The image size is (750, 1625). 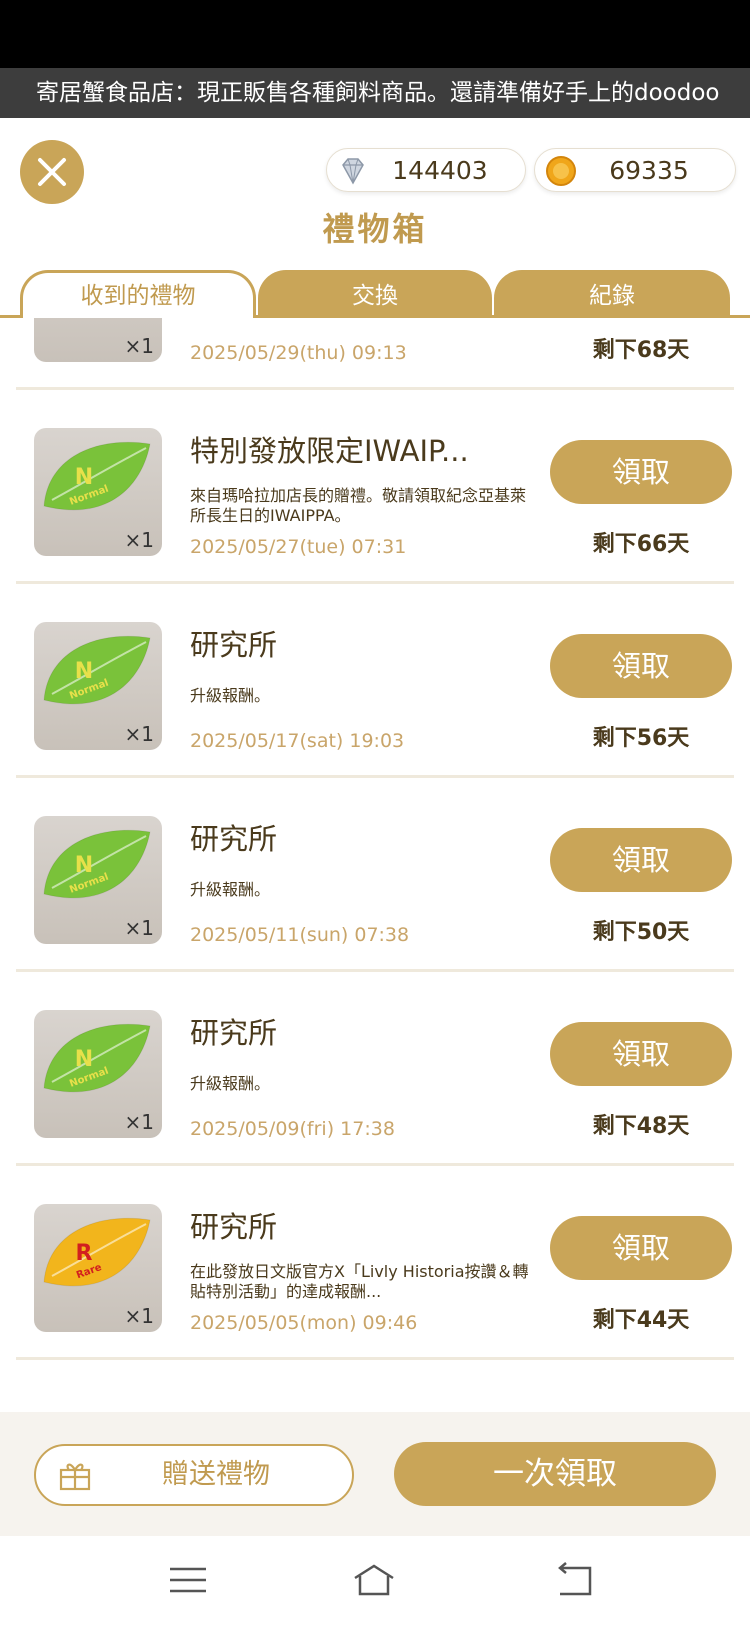 I want to click on gift-icon, so click(x=75, y=1477).